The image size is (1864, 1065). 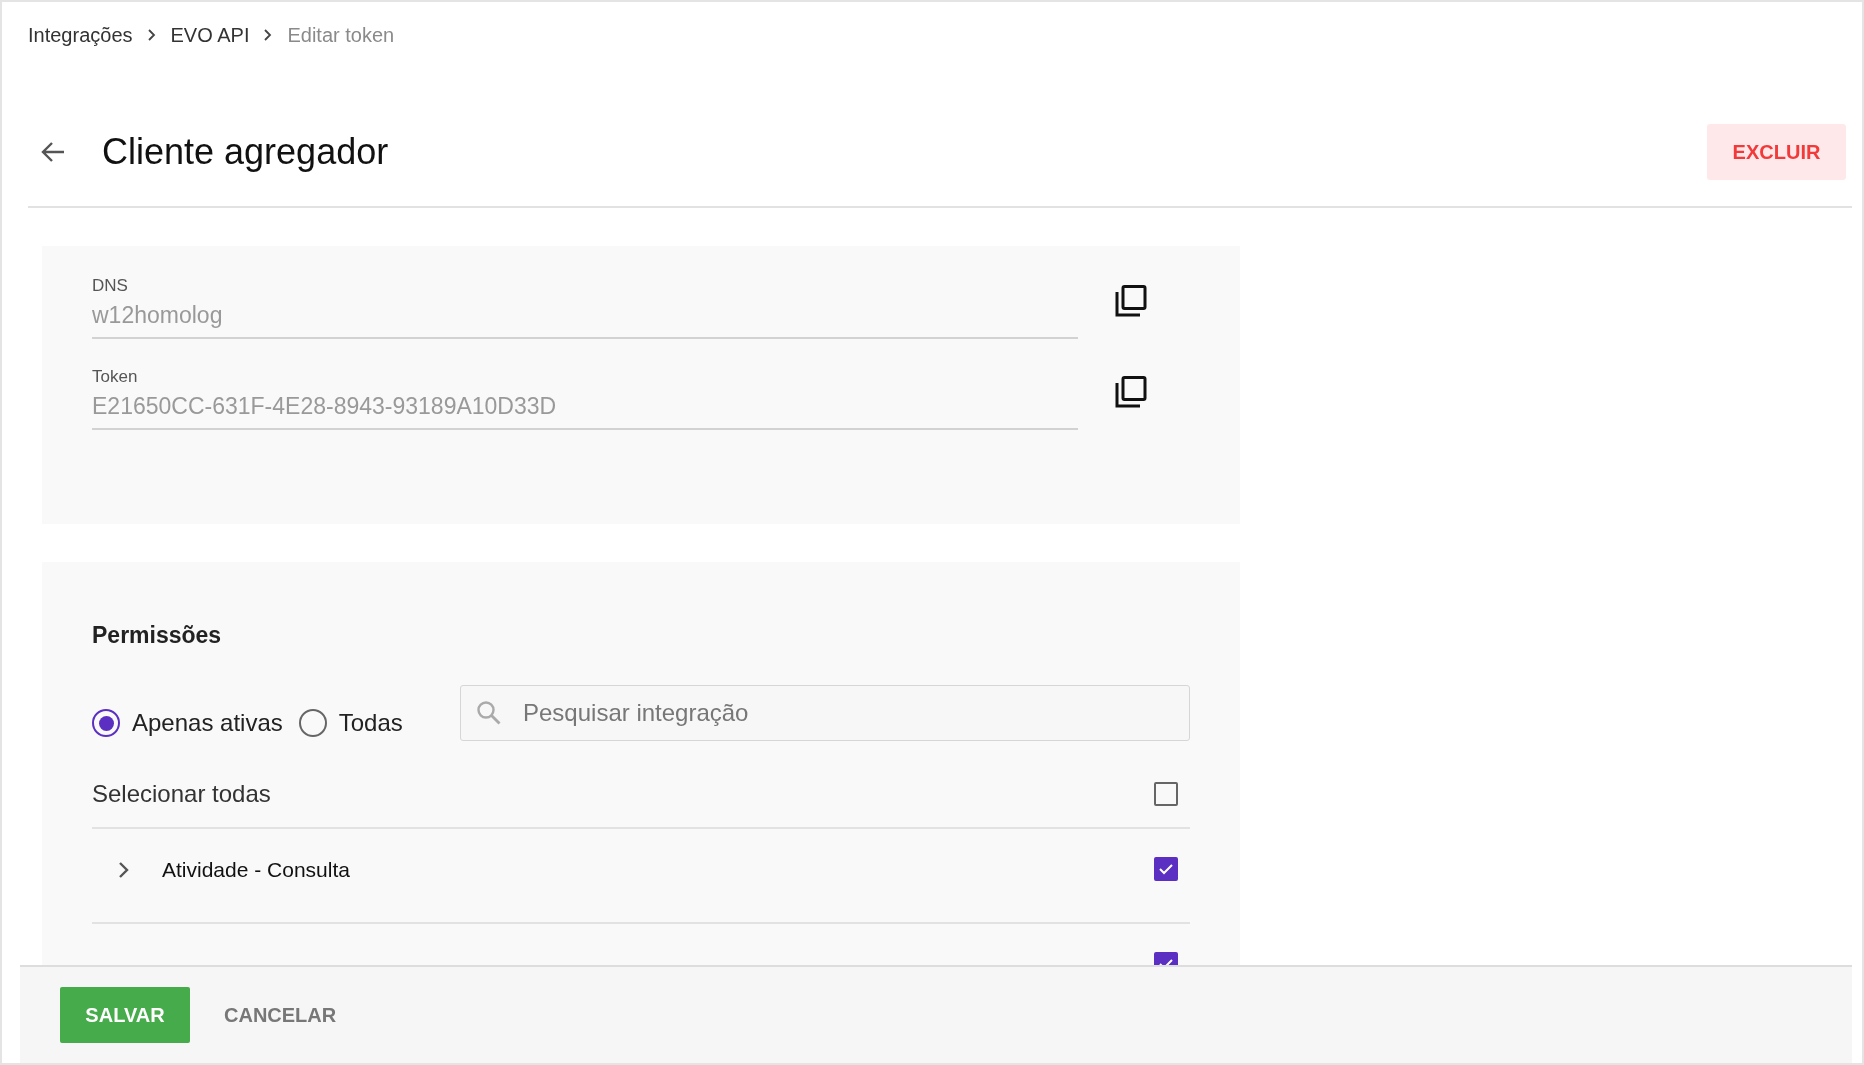 I want to click on radio-option: Apenas ativas, so click(x=187, y=723).